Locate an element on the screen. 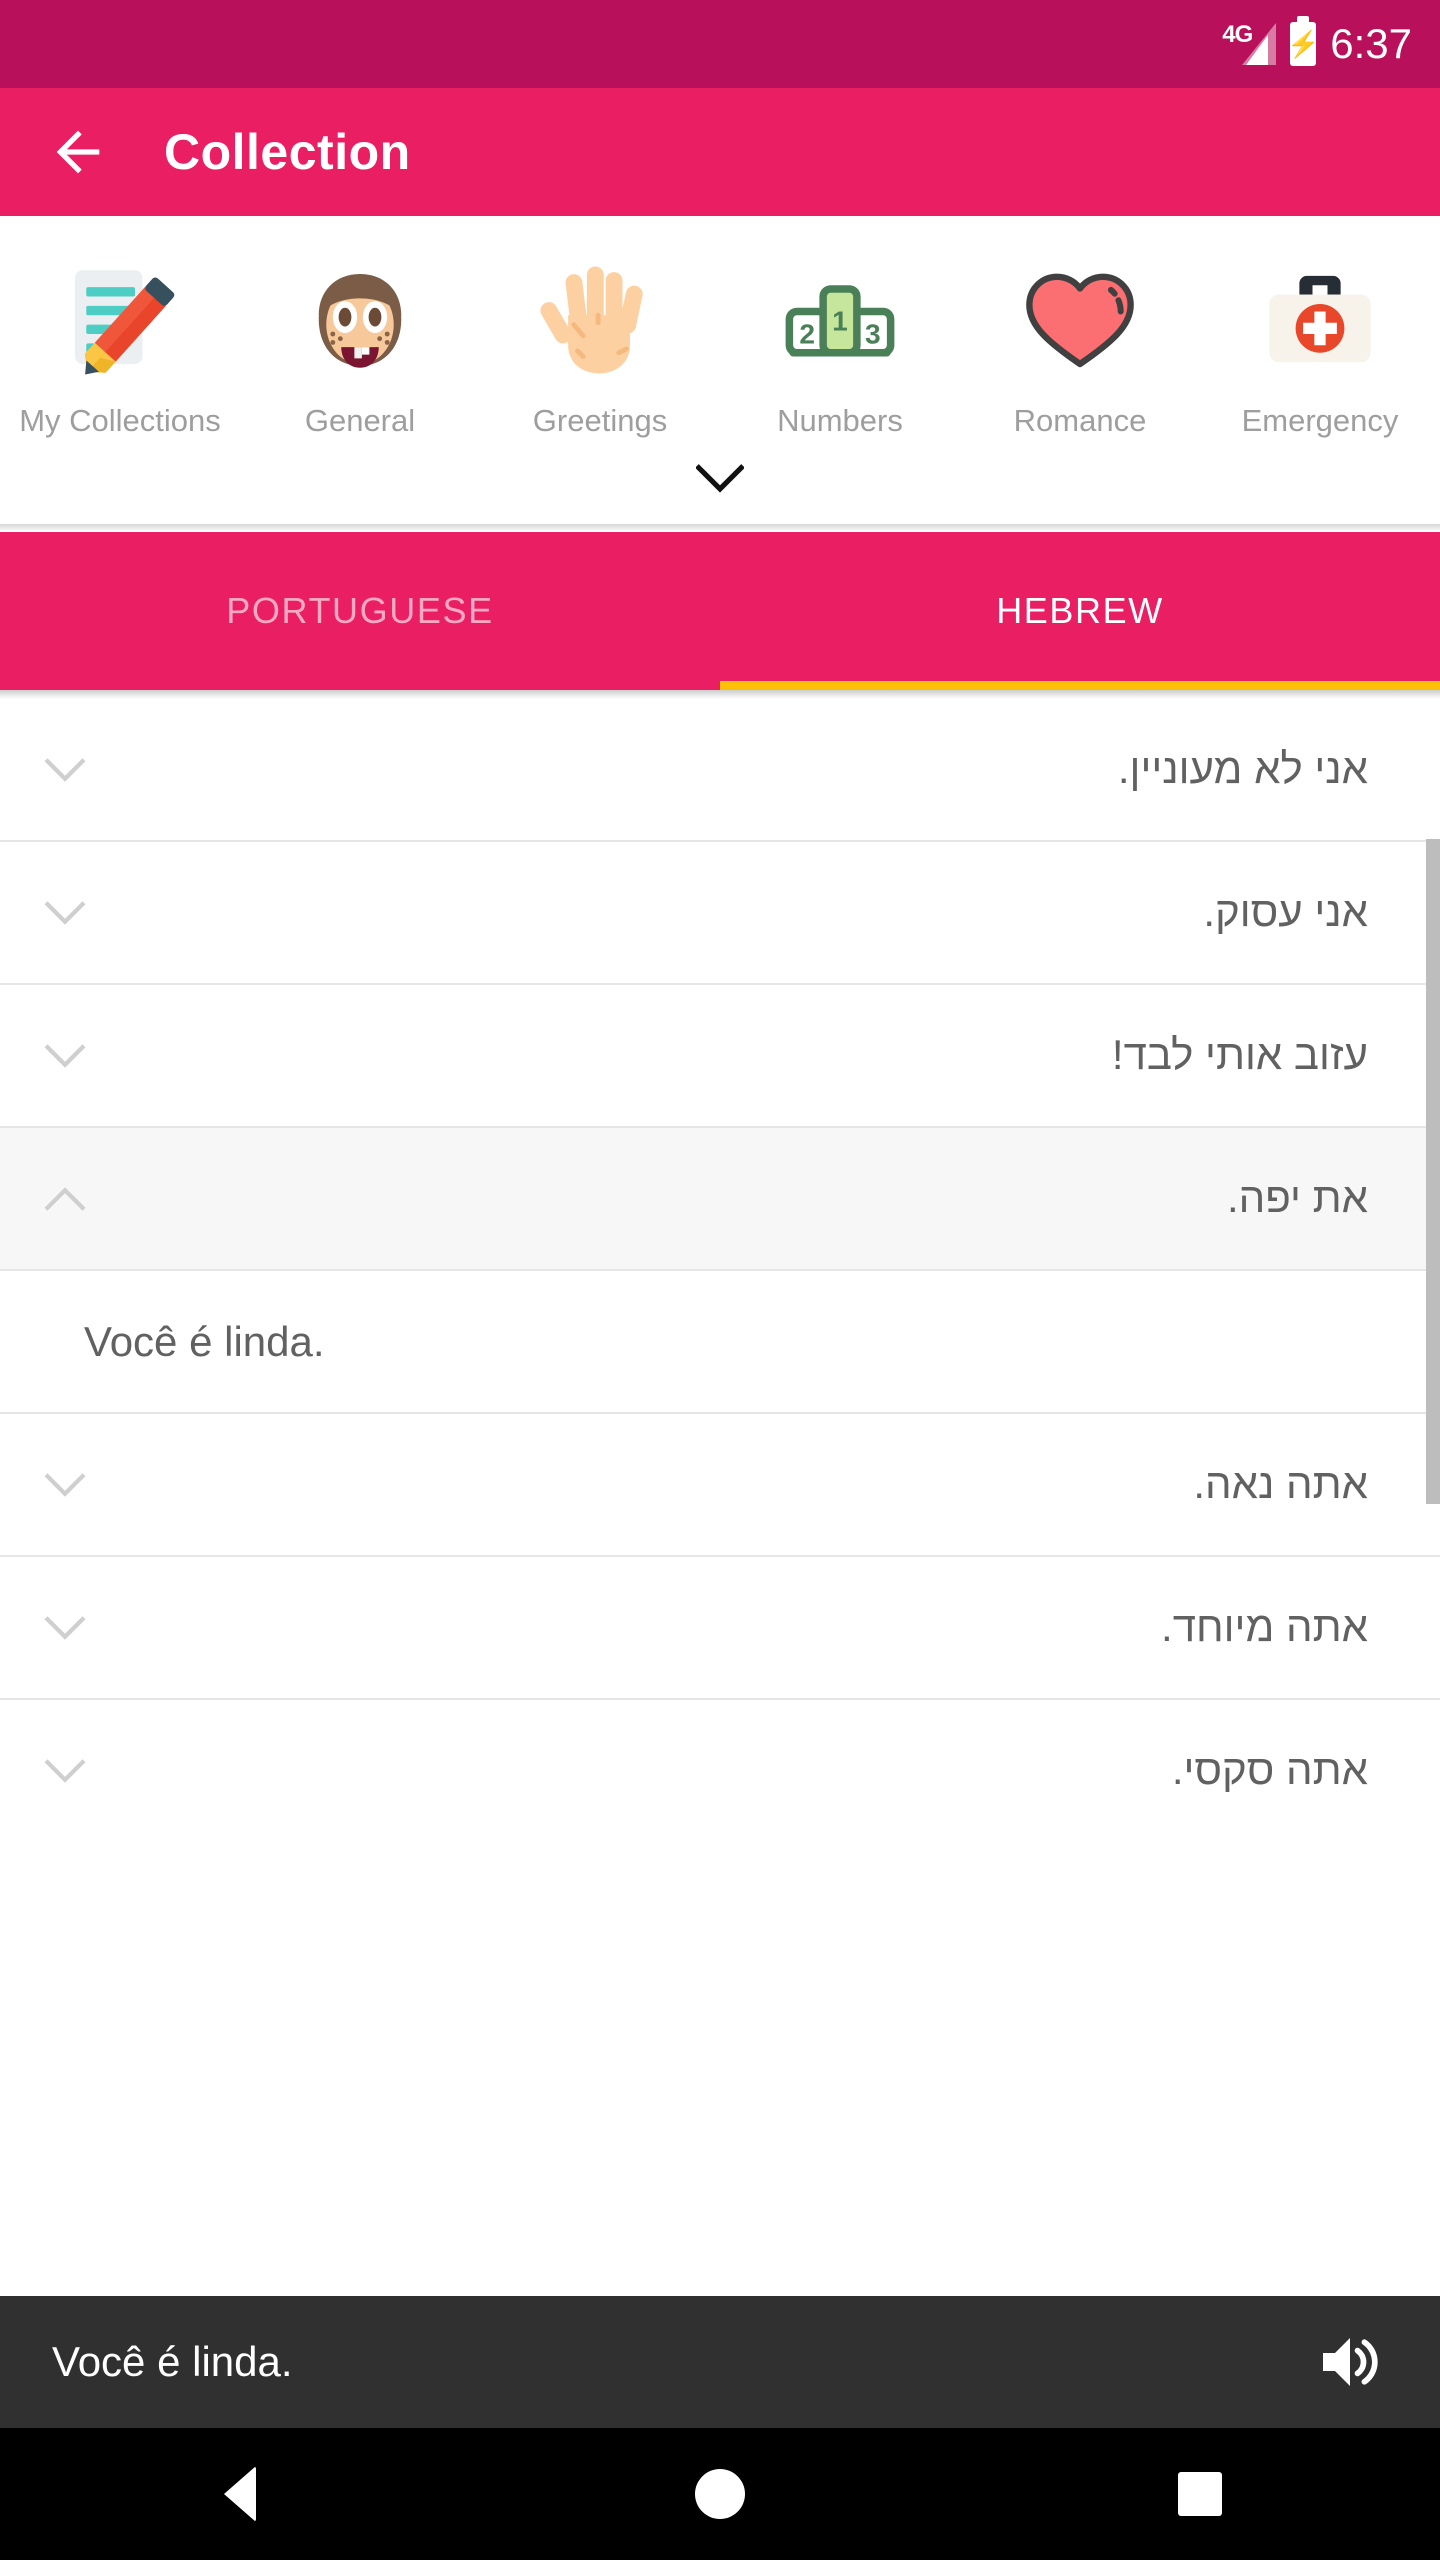 Image resolution: width=1440 pixels, height=2560 pixels. category-item-greetings: Greetings is located at coordinates (600, 341).